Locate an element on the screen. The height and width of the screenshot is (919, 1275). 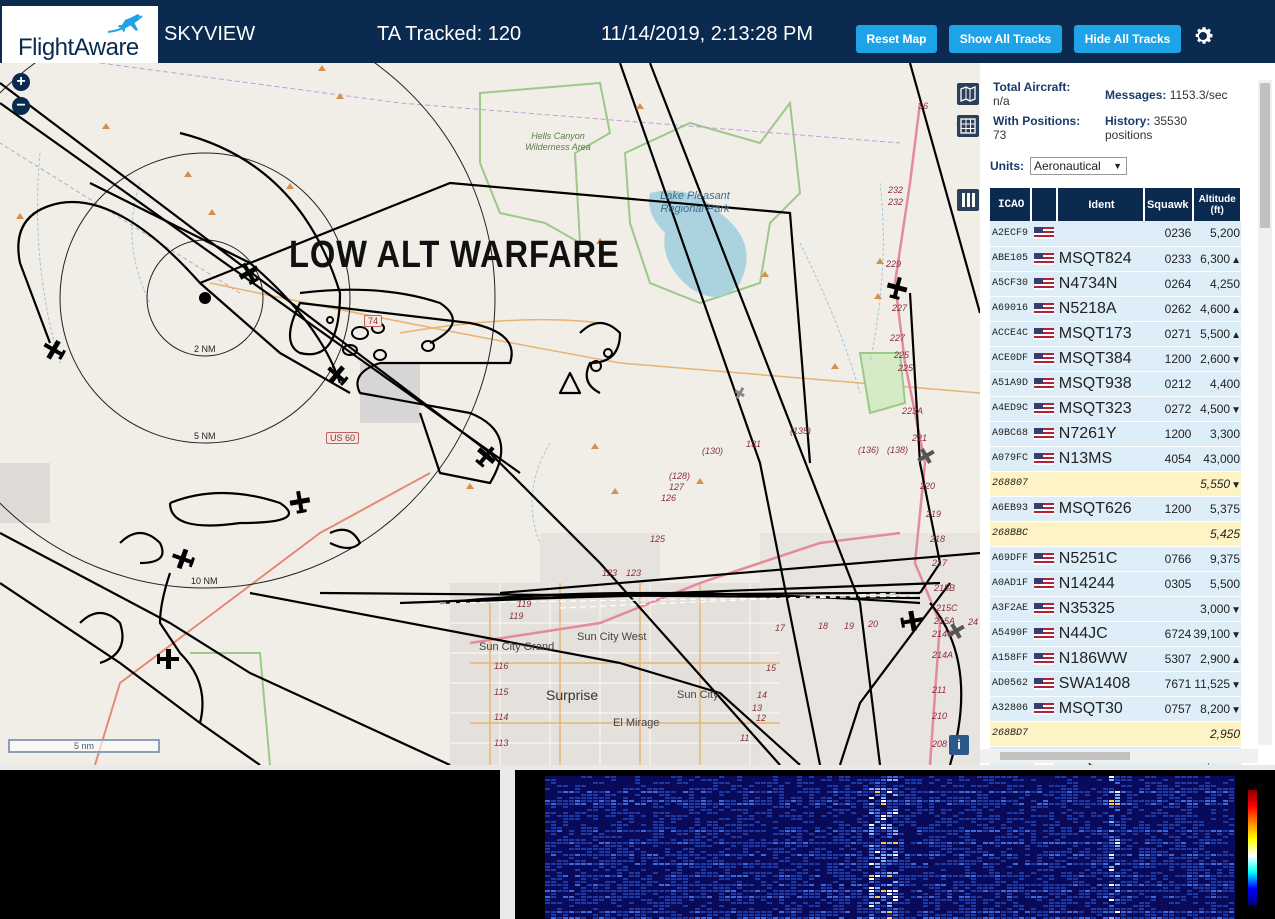
table-row: A4ED9C MSQT323 0272 4,500▼ is located at coordinates (1115, 409).